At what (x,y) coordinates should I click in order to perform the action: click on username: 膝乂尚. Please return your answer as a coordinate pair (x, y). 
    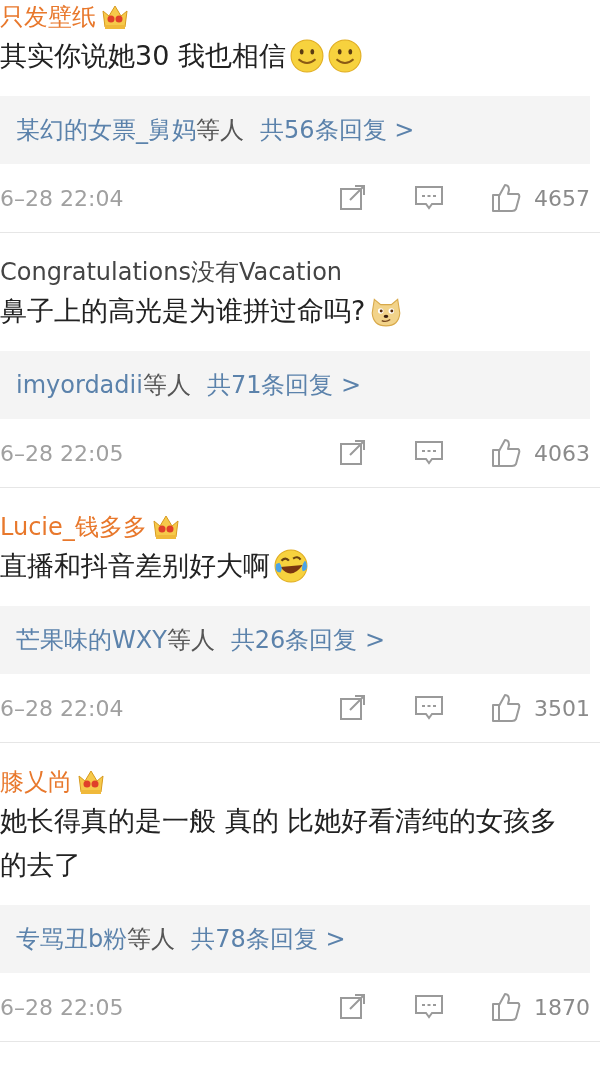
    Looking at the image, I should click on (36, 782).